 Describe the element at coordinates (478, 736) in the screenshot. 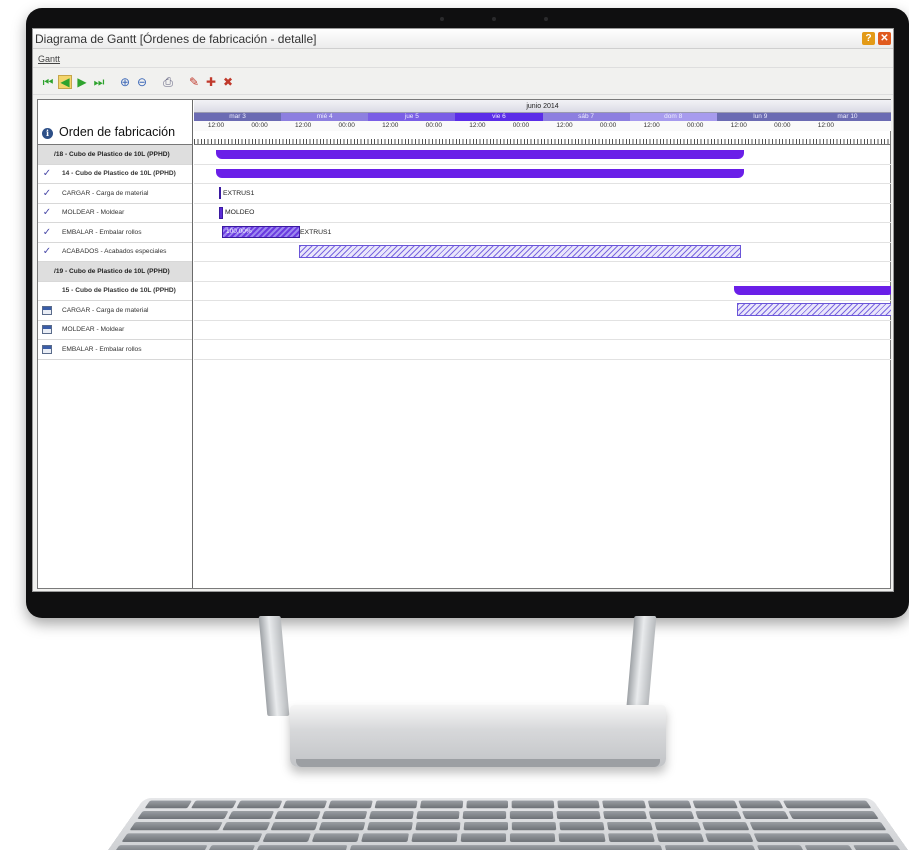

I see `stand-base` at that location.